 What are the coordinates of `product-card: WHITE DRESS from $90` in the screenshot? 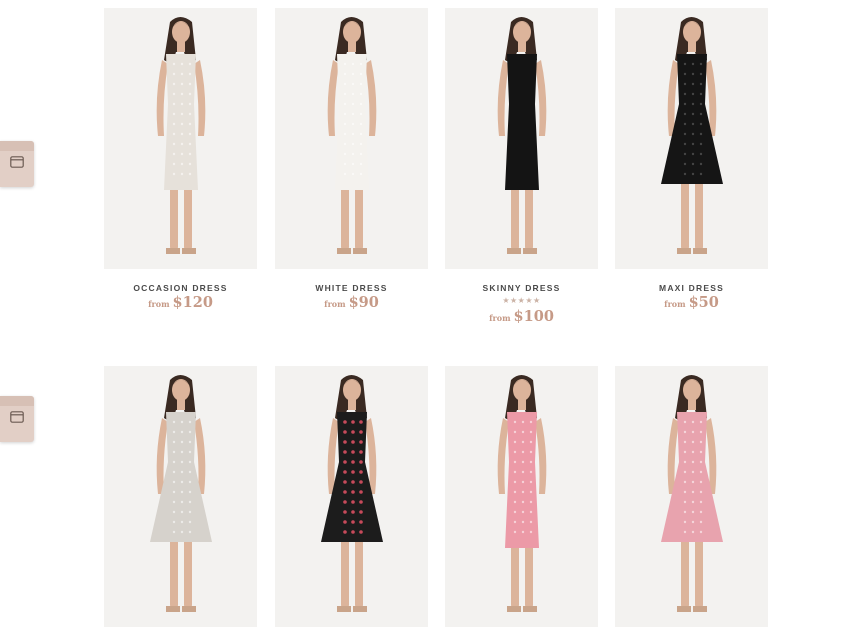 It's located at (351, 160).